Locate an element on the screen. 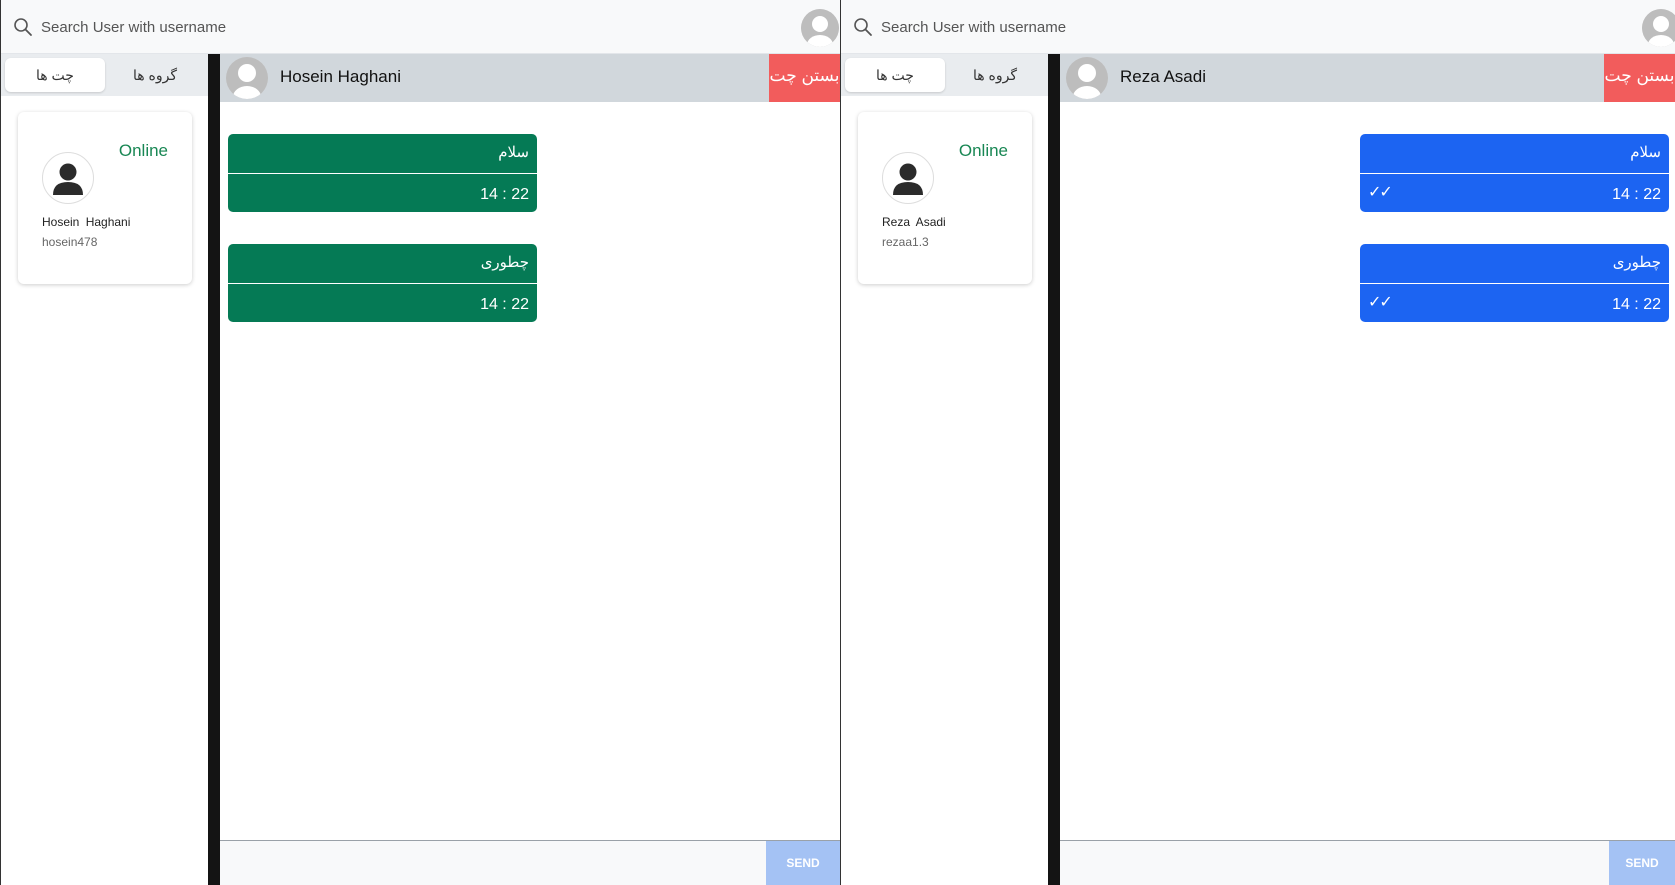 This screenshot has width=1675, height=885. sidebar: چت ها گروه ها Online Reza Asadi rezaa1.3 is located at coordinates (944, 469).